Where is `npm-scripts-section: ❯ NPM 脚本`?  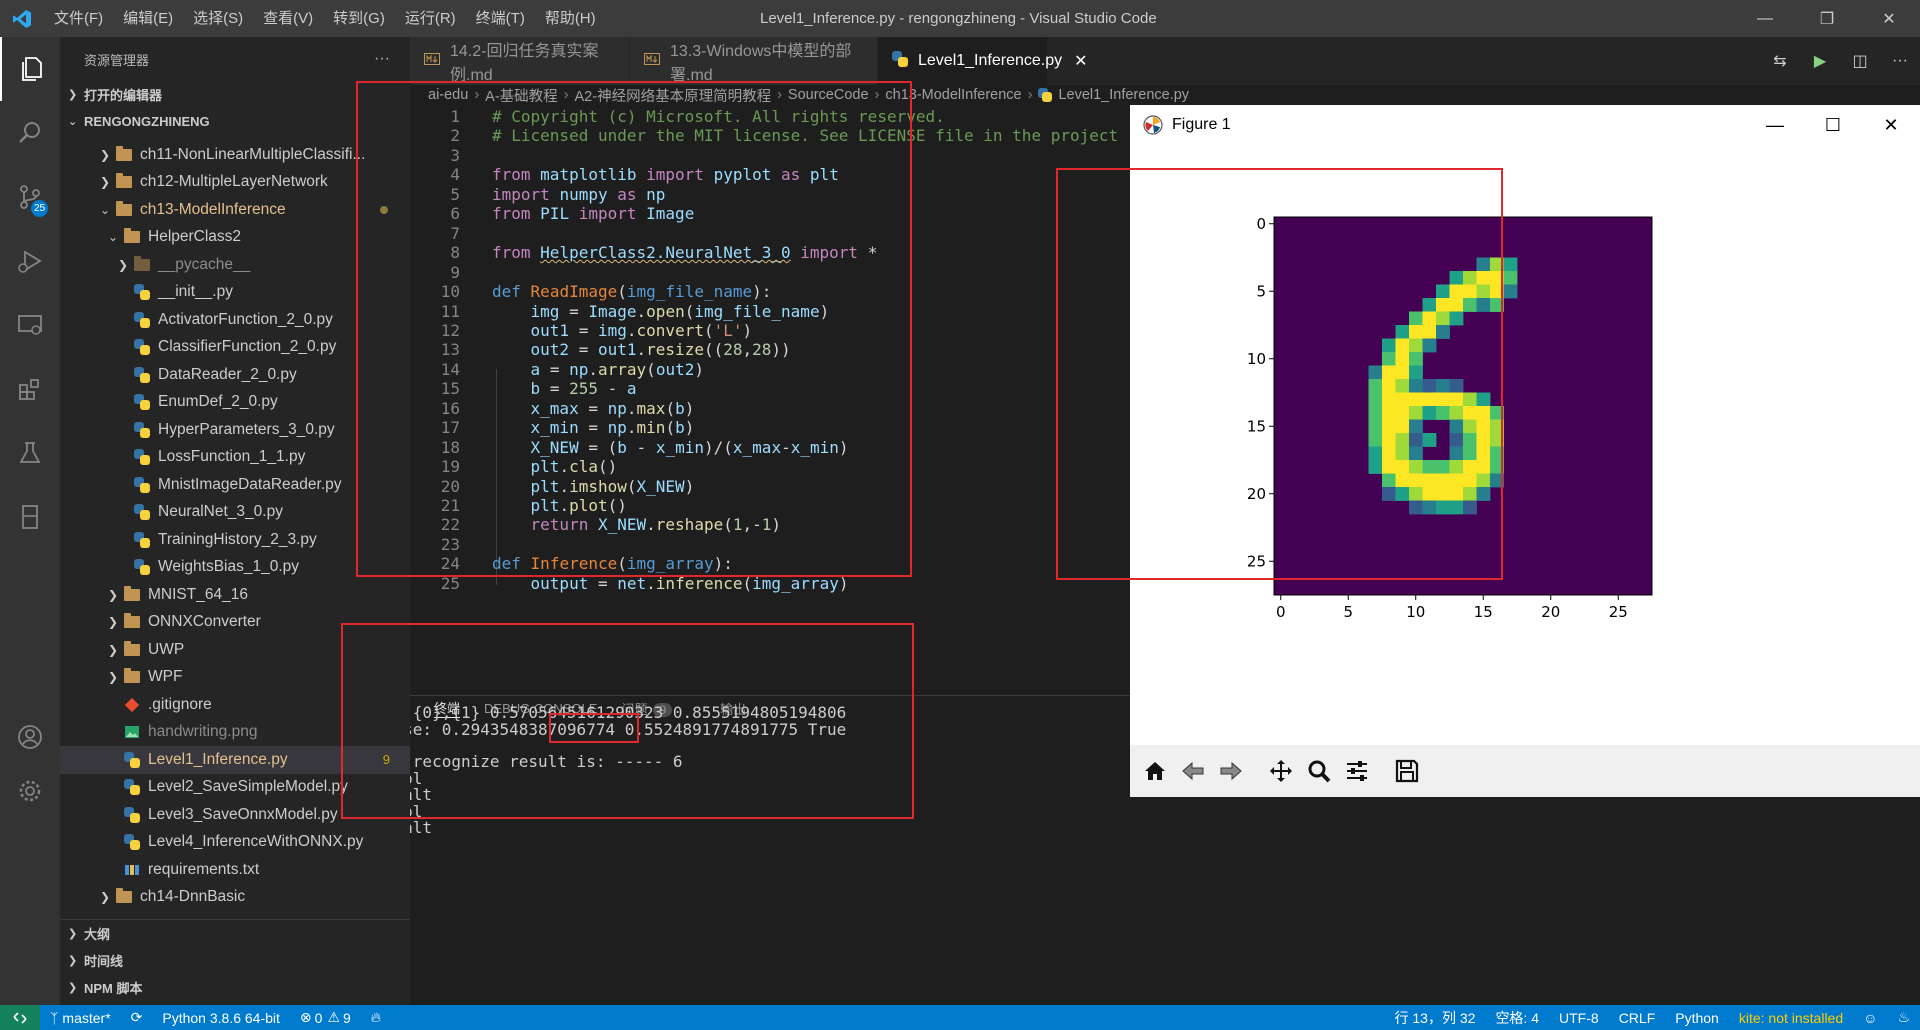 npm-scripts-section: ❯ NPM 脚本 is located at coordinates (235, 987).